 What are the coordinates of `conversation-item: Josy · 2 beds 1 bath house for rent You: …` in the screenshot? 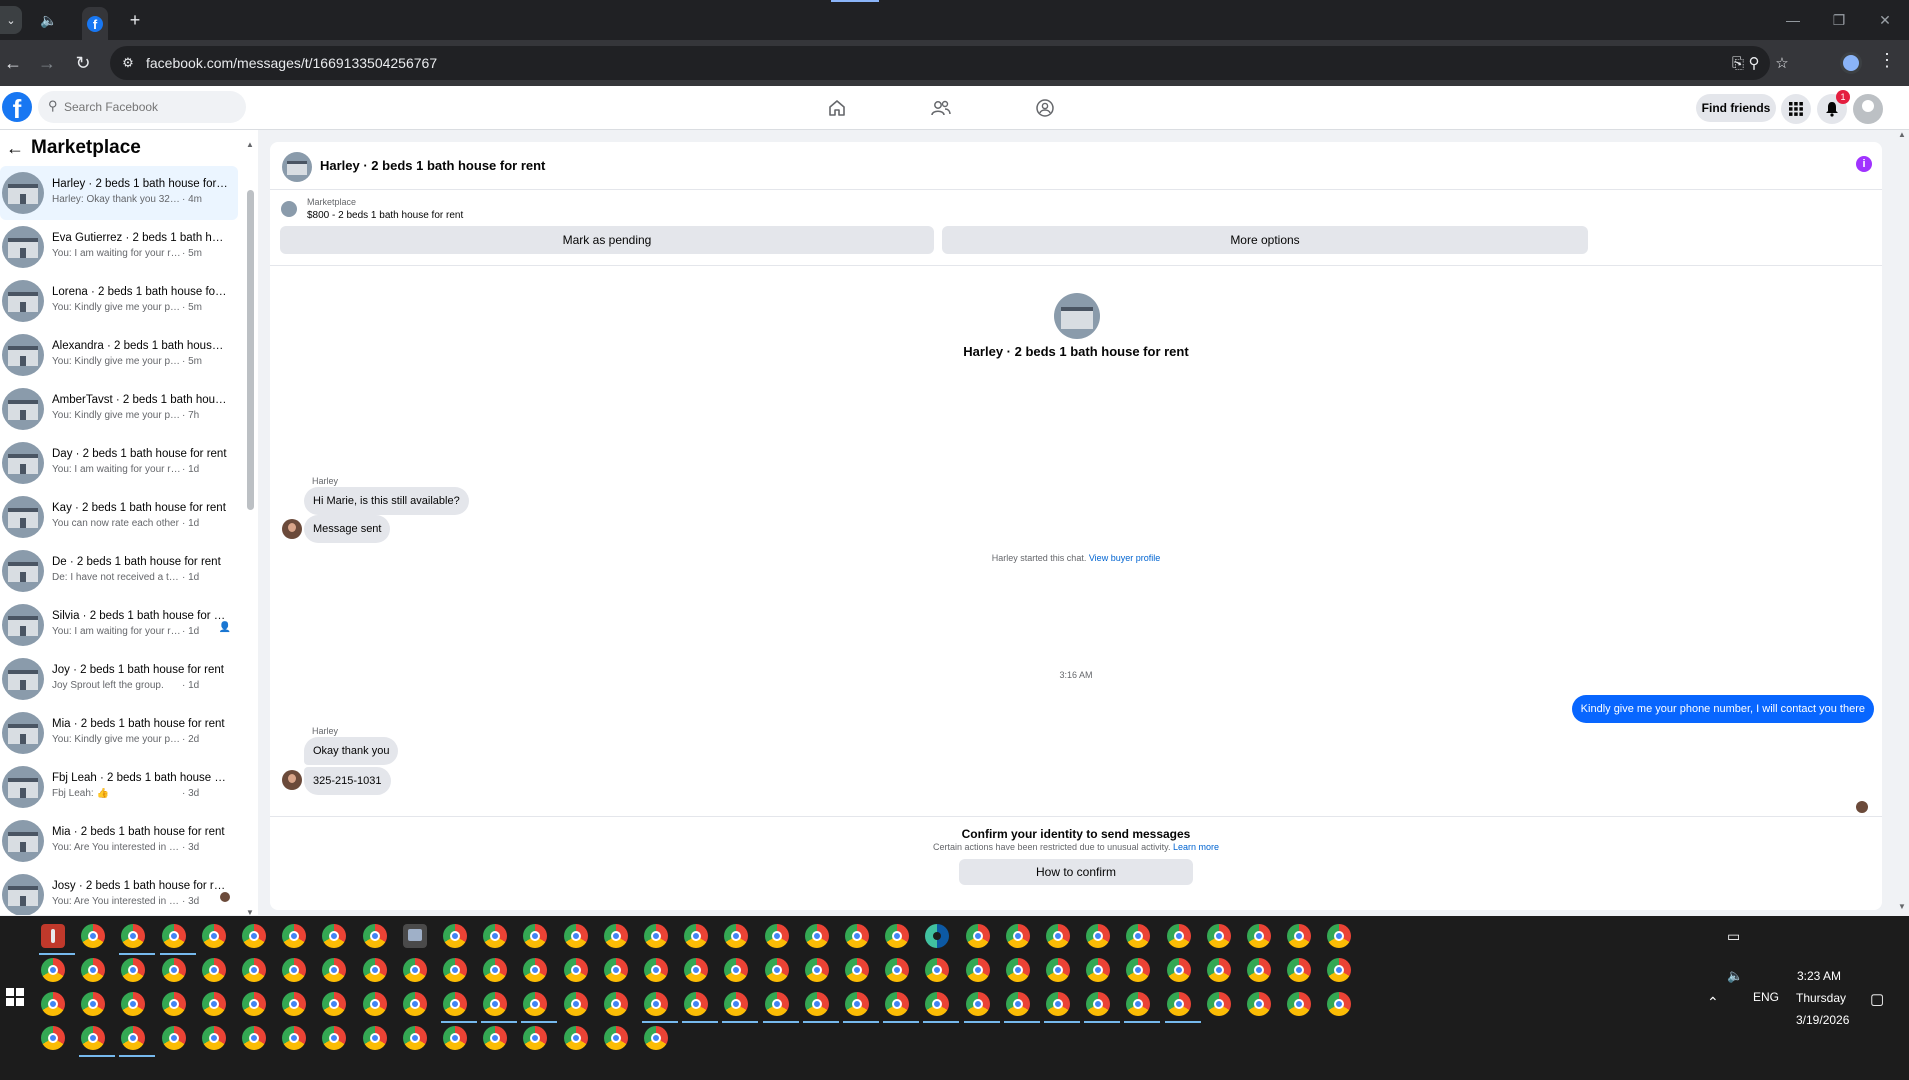 It's located at (119, 891).